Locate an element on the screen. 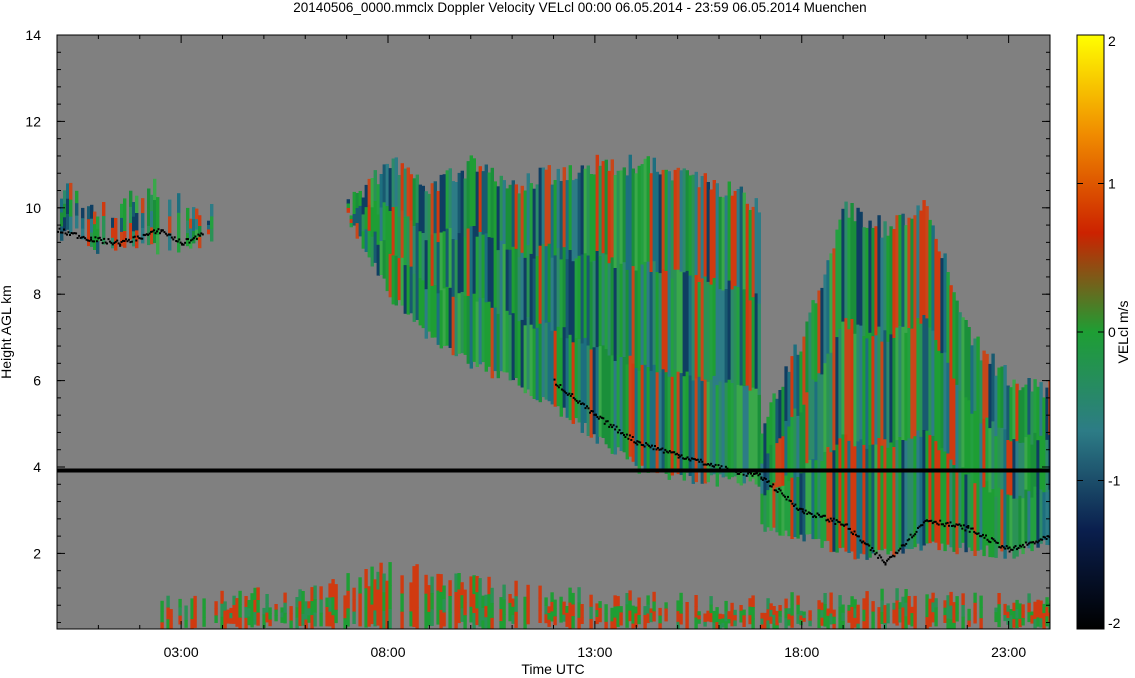 The width and height of the screenshot is (1135, 678). colorbar-tick-label: 2 is located at coordinates (1112, 41).